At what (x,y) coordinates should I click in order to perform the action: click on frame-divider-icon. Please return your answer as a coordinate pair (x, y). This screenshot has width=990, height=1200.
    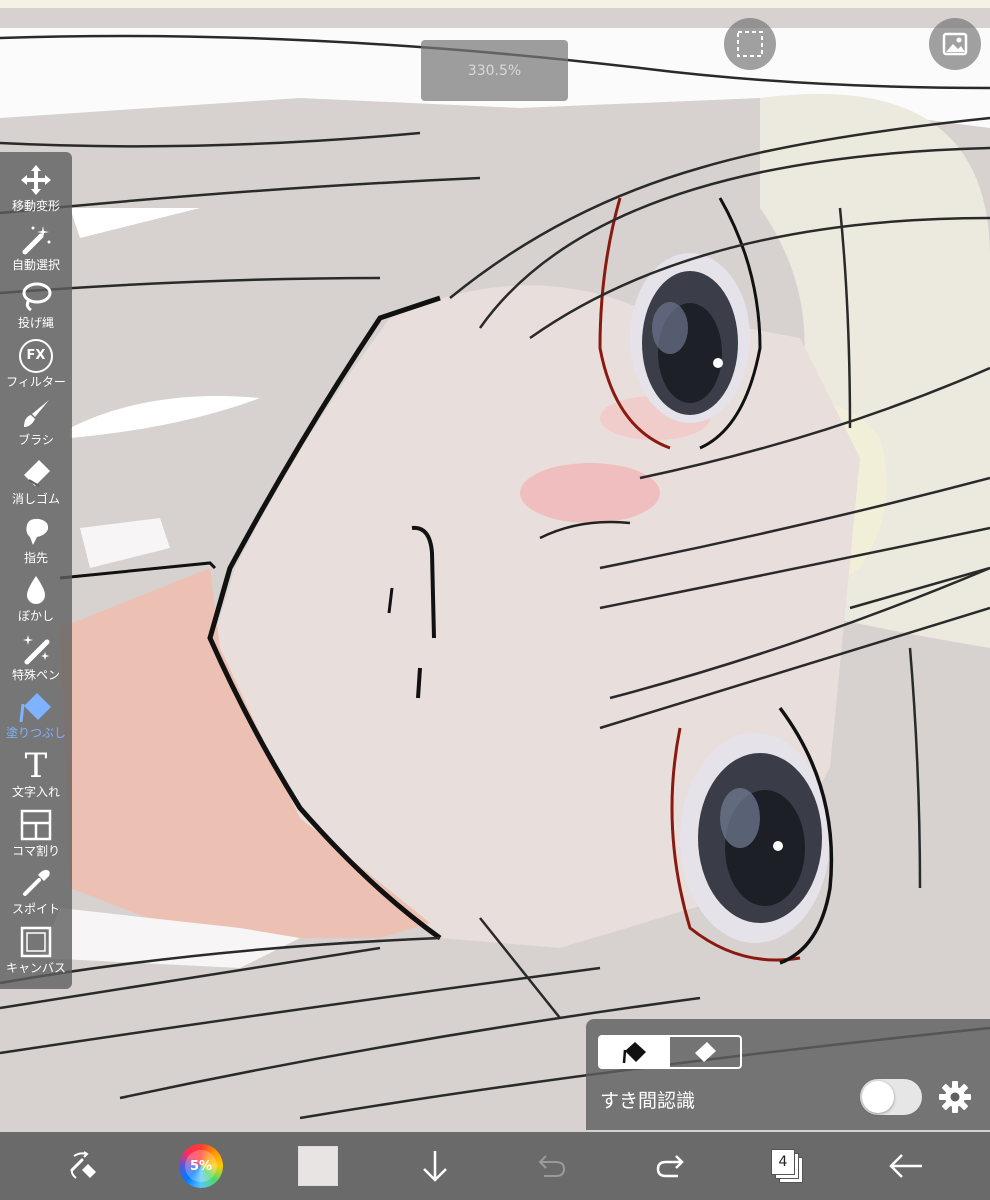
    Looking at the image, I should click on (36, 825).